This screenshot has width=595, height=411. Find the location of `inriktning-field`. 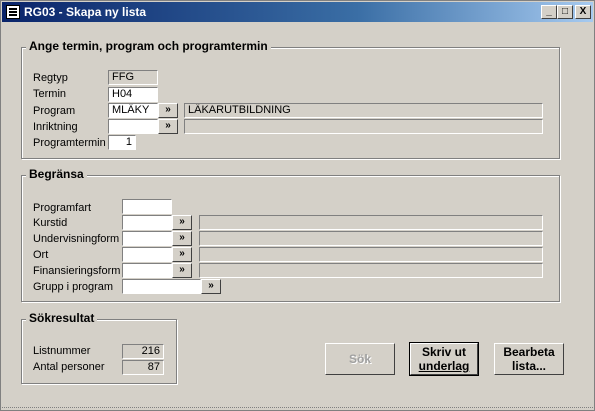

inriktning-field is located at coordinates (133, 126).